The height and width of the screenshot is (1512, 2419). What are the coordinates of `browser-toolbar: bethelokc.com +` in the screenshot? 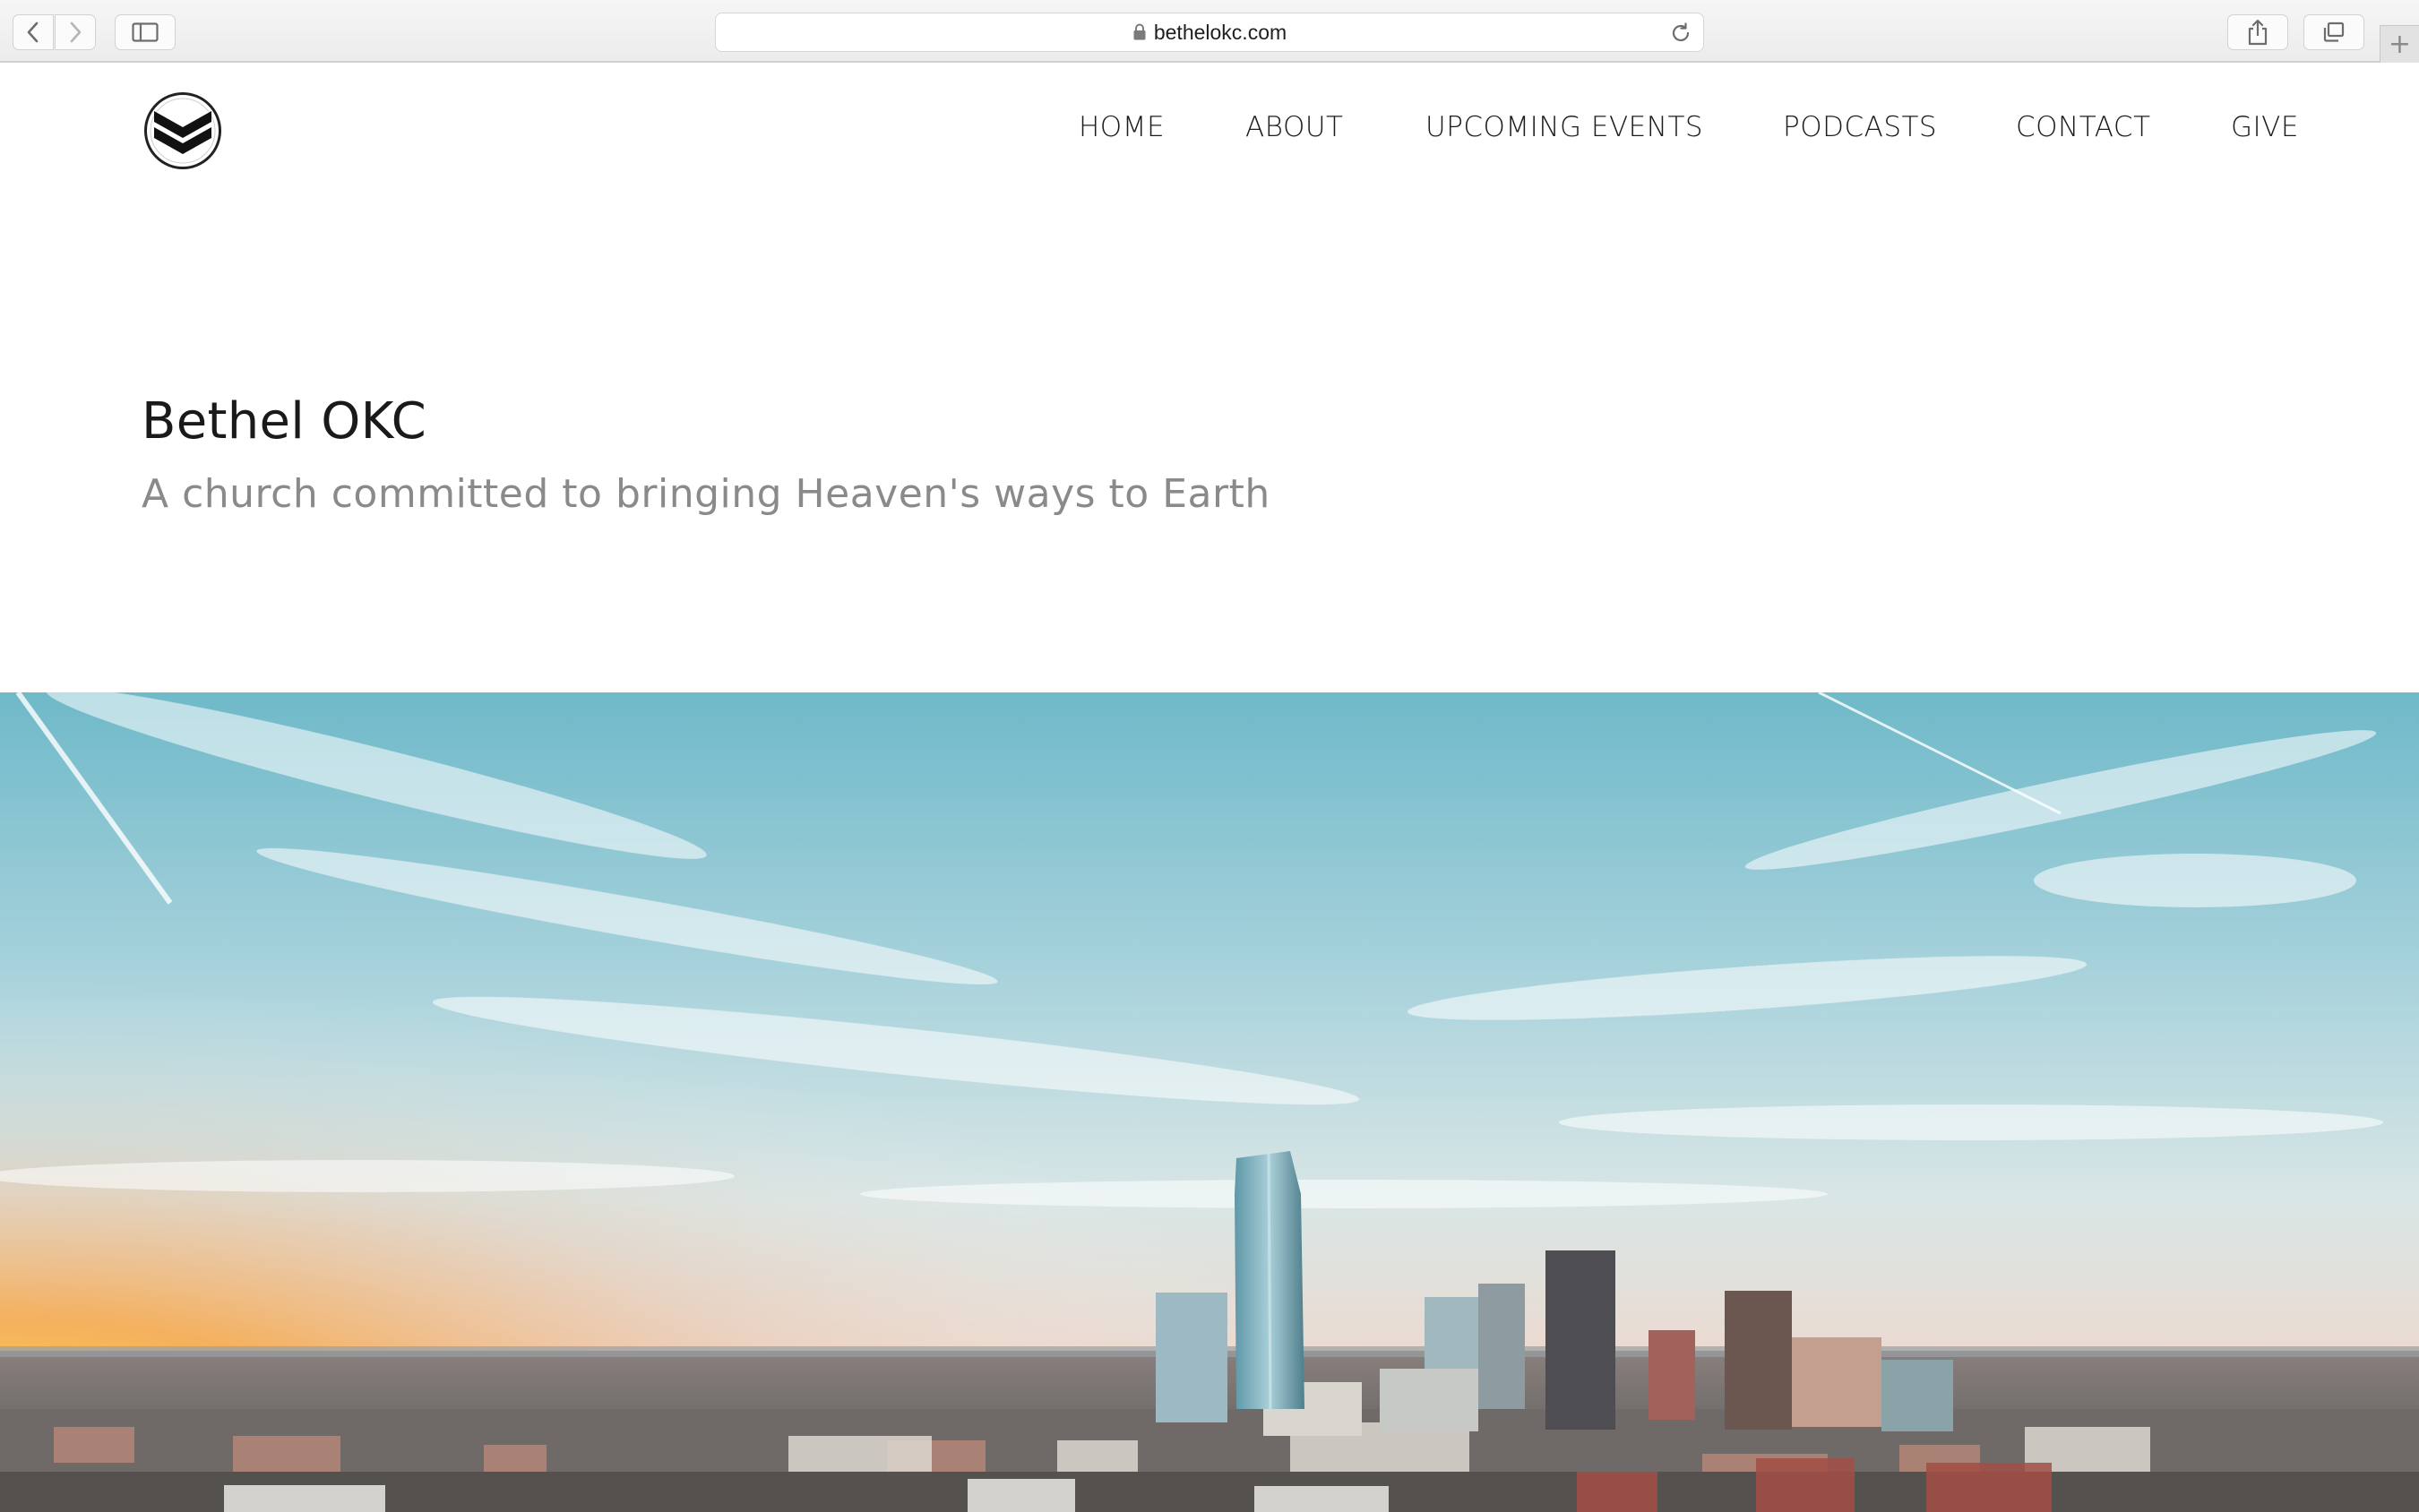 It's located at (1209, 32).